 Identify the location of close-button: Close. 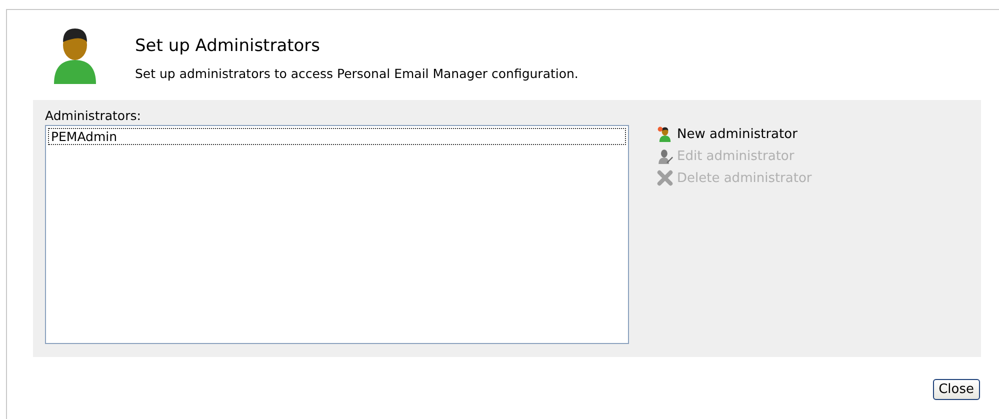
(956, 389).